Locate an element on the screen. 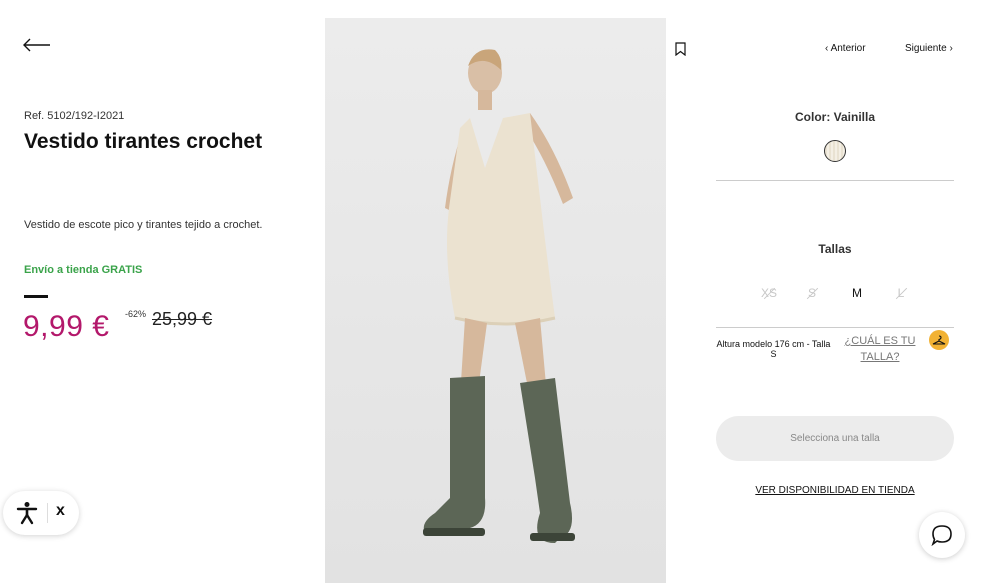 The width and height of the screenshot is (999, 583). hanger-icon is located at coordinates (939, 340).